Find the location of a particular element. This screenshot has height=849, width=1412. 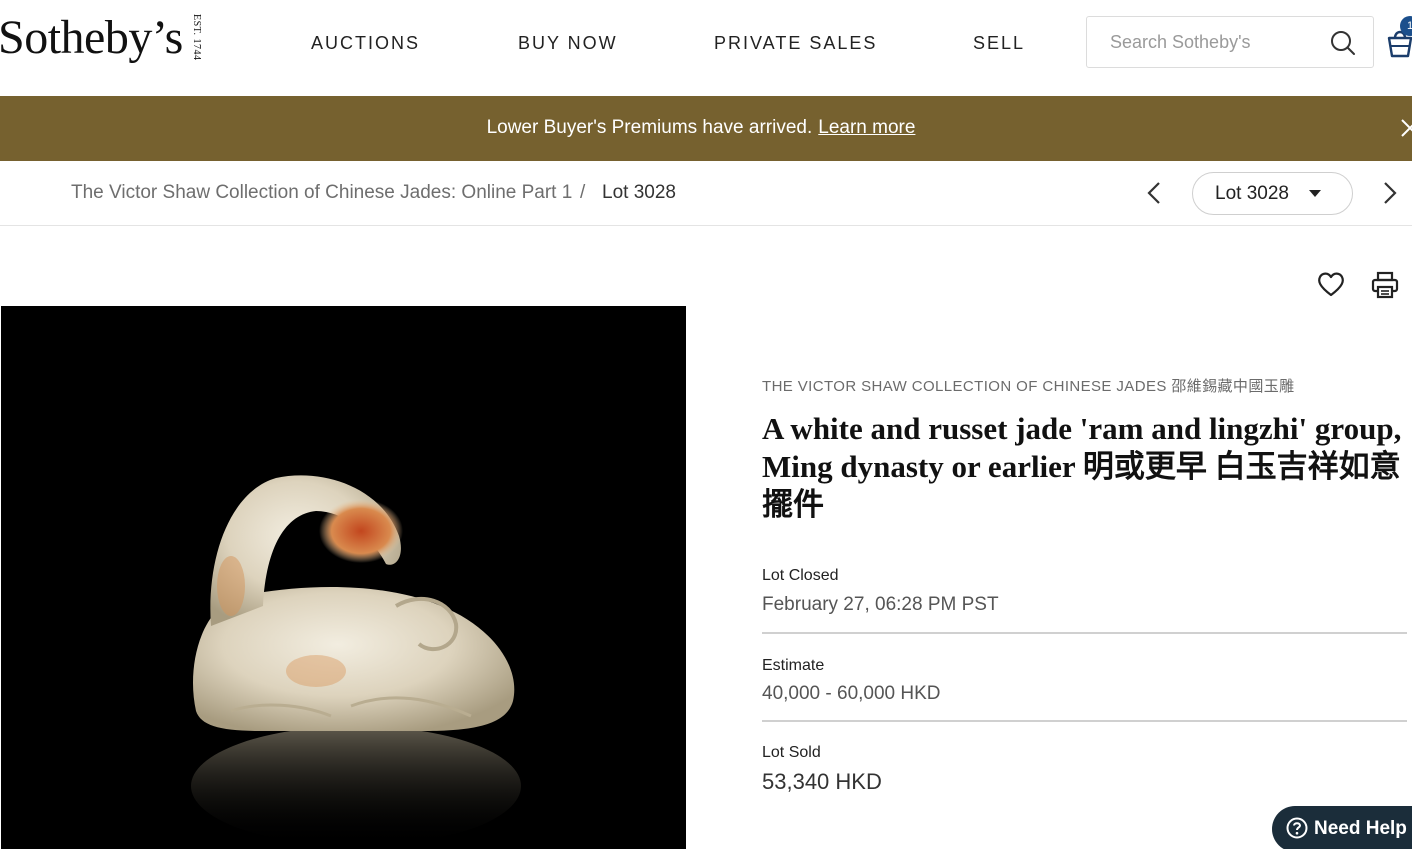

chevron-right-icon is located at coordinates (1389, 193).